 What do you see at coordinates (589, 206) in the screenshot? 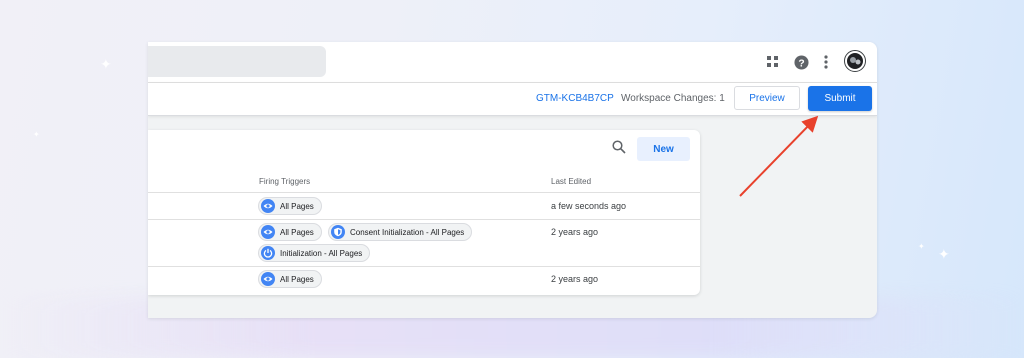
I see `last-edited-value: a few seconds ago` at bounding box center [589, 206].